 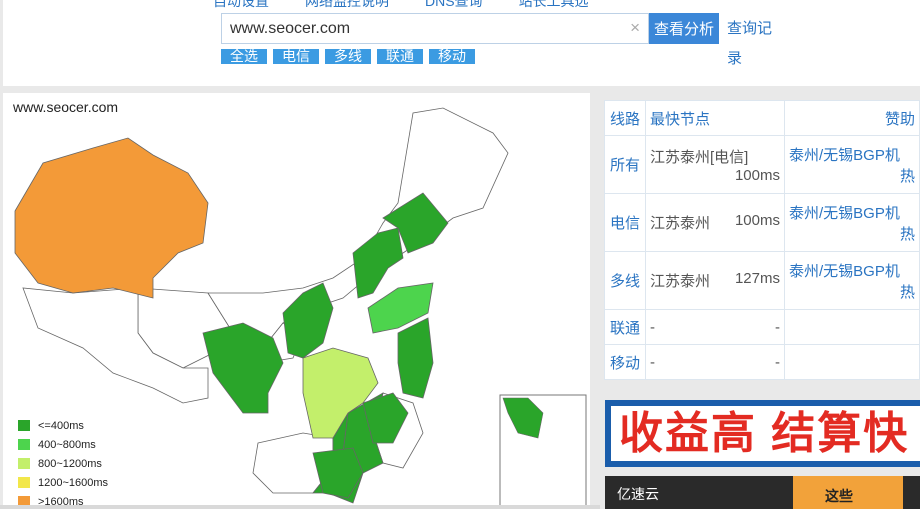 I want to click on row-line: 联通, so click(x=625, y=327).